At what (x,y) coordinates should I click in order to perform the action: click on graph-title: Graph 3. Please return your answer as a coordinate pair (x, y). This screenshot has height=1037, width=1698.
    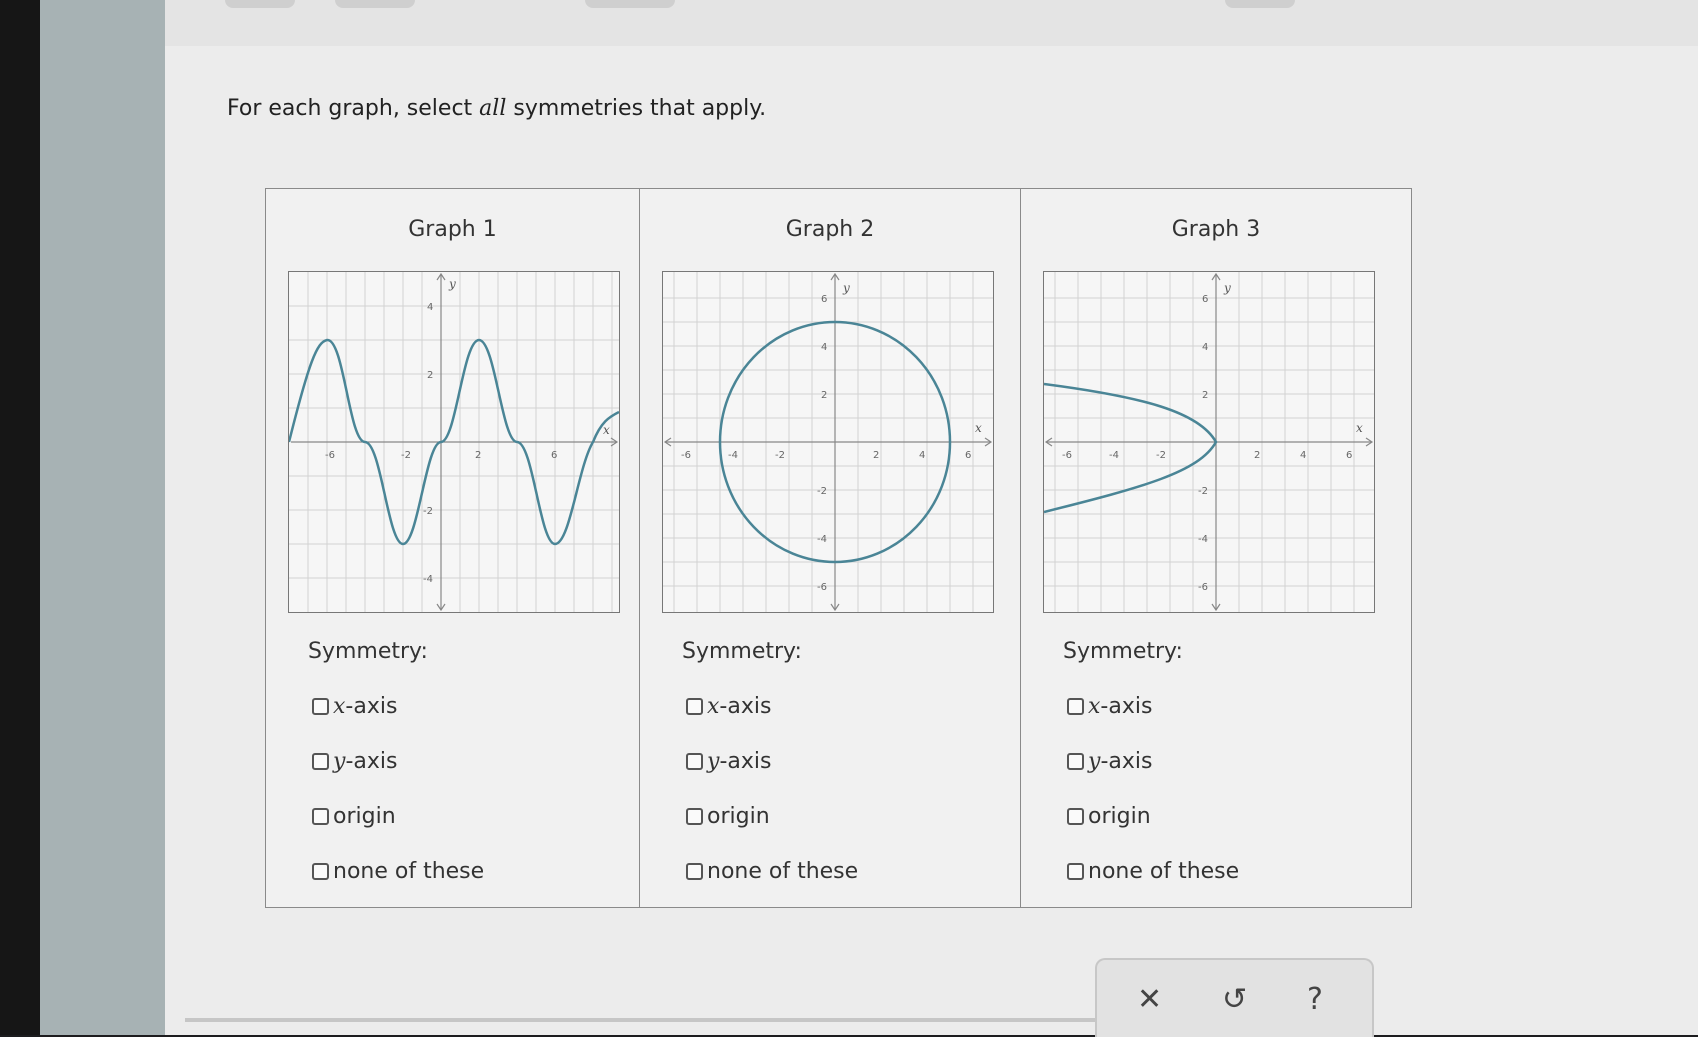
    Looking at the image, I should click on (1216, 229).